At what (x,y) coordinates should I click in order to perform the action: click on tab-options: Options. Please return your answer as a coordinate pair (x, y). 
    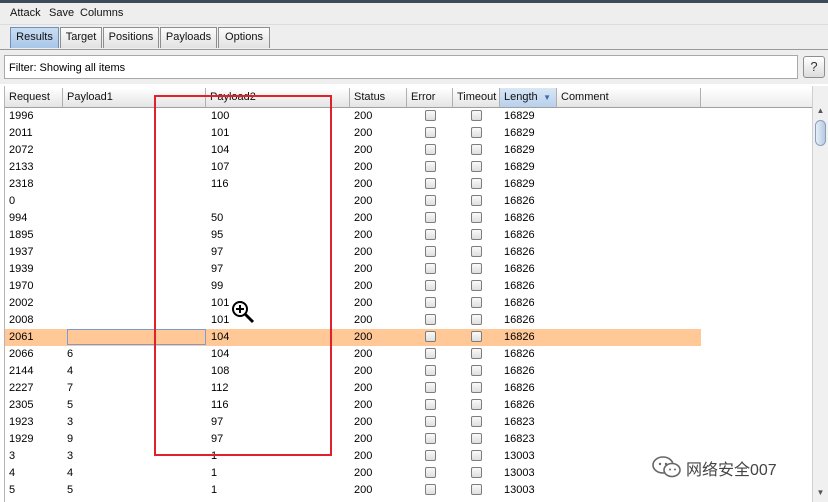
    Looking at the image, I should click on (244, 37).